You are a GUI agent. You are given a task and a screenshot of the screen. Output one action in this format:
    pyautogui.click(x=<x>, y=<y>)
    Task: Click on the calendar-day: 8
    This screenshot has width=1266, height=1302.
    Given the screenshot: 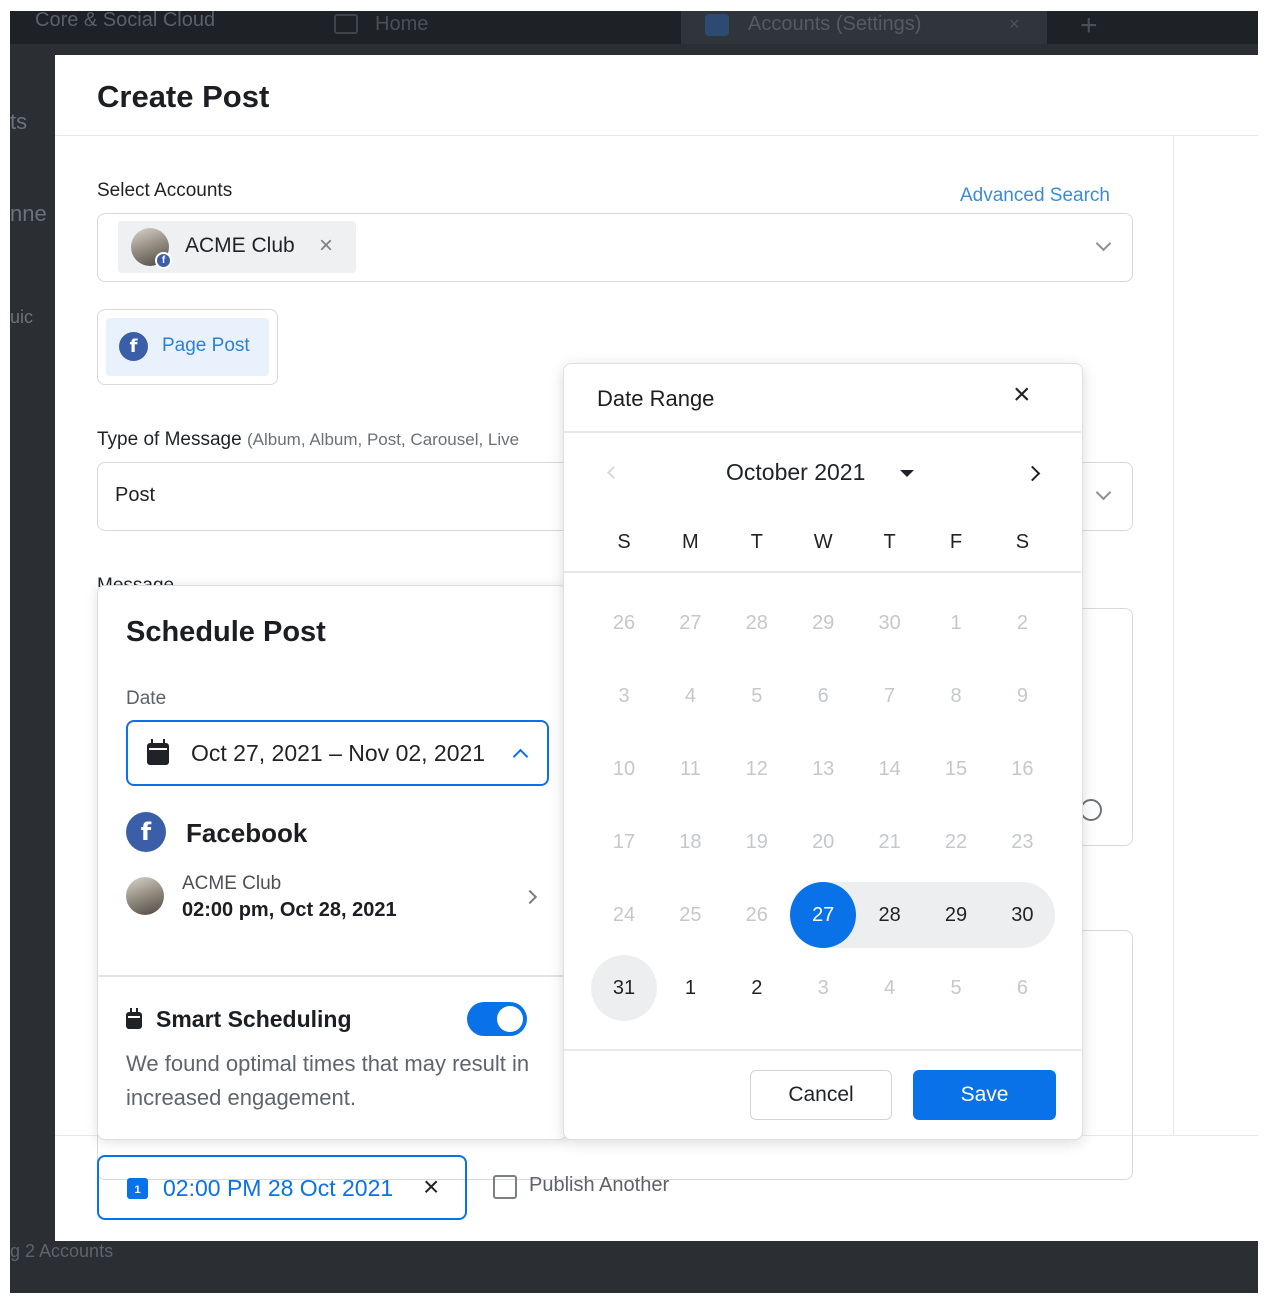 What is the action you would take?
    pyautogui.click(x=956, y=696)
    